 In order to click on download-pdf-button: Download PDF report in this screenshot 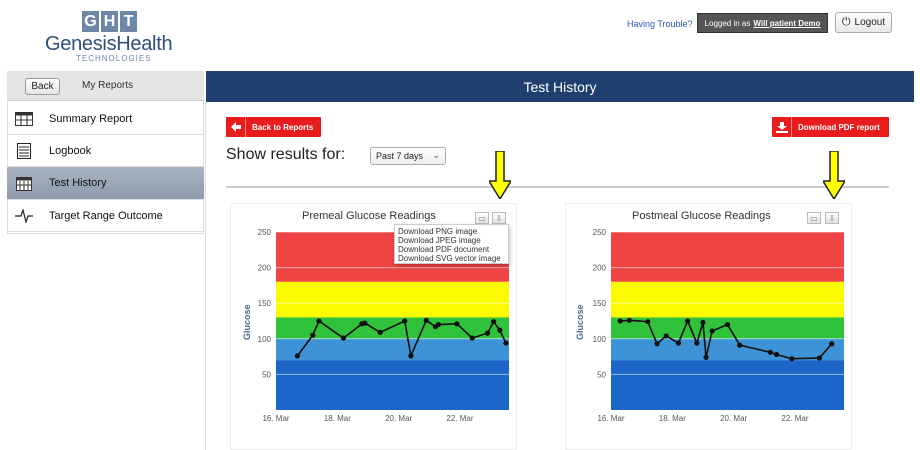, I will do `click(830, 127)`.